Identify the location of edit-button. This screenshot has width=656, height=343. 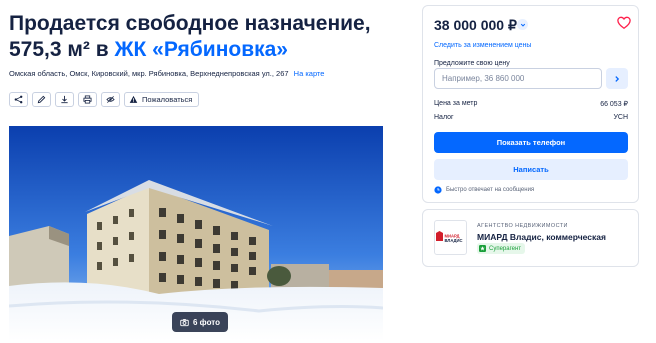
(41, 99).